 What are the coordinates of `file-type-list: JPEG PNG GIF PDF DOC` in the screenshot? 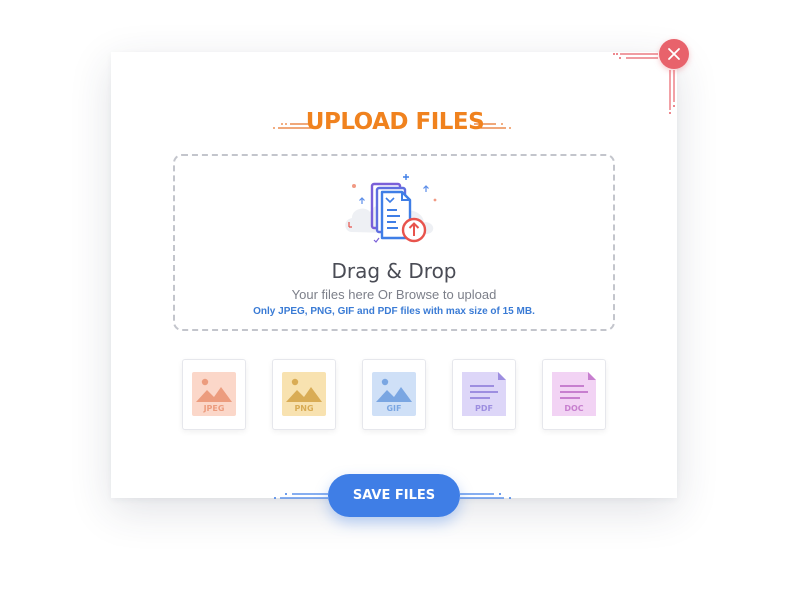 It's located at (397, 395).